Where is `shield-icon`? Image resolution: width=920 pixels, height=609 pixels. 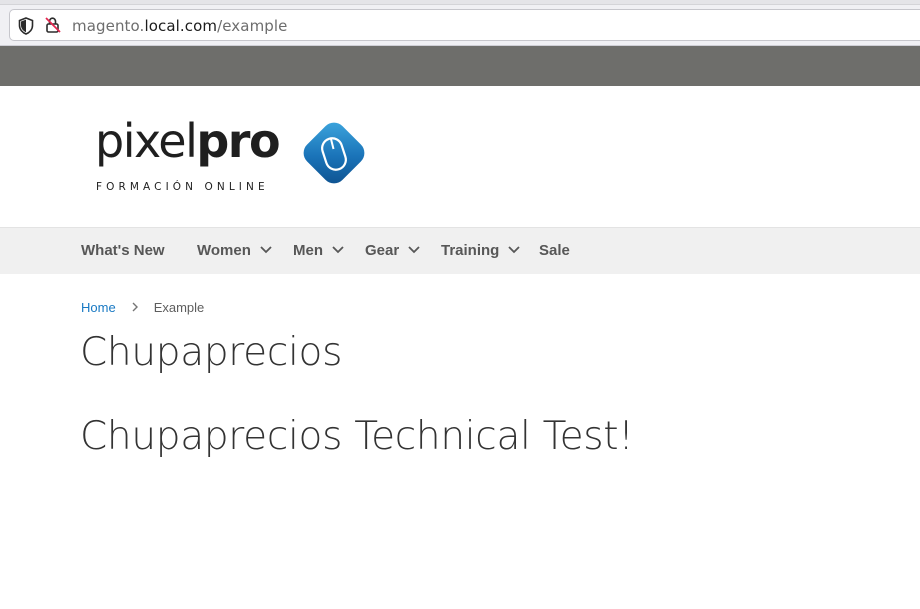 shield-icon is located at coordinates (26, 26).